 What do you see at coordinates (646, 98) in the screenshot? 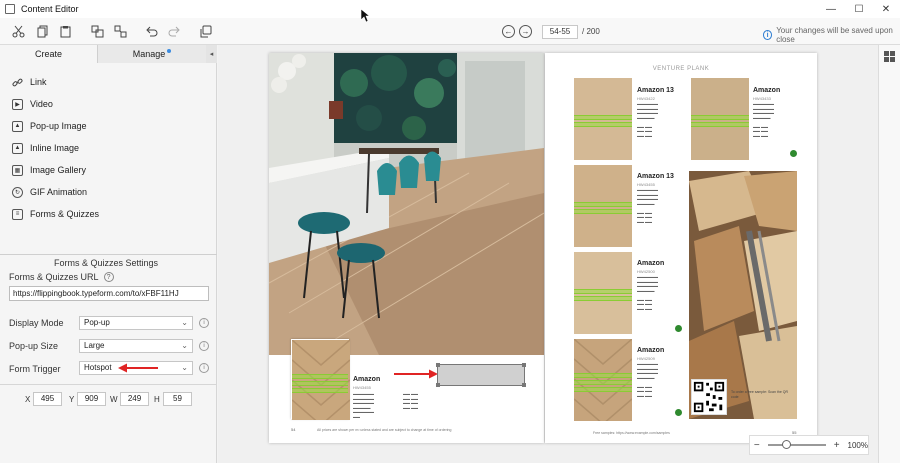
I see `product-code: HW43422` at bounding box center [646, 98].